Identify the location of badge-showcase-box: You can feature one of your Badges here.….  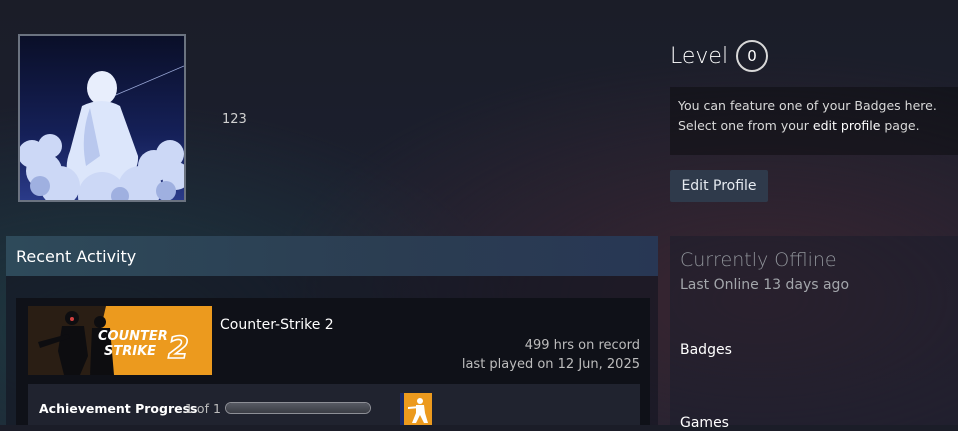
(814, 121).